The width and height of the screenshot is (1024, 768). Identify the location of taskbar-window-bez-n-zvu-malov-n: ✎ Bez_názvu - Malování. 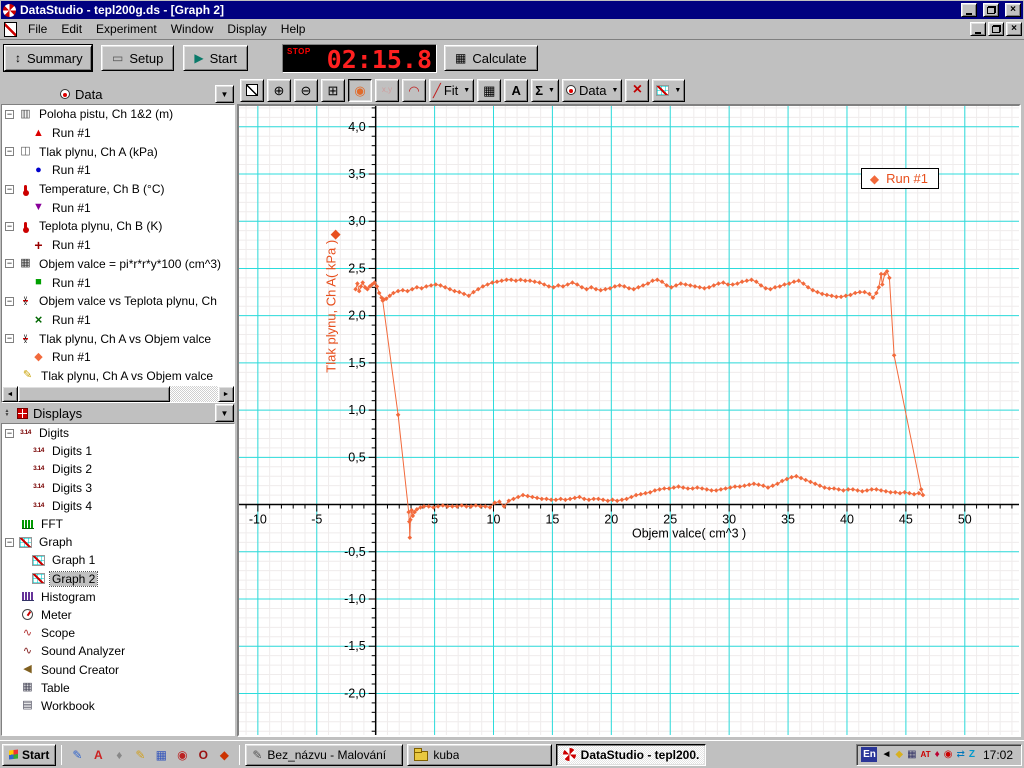
(324, 754).